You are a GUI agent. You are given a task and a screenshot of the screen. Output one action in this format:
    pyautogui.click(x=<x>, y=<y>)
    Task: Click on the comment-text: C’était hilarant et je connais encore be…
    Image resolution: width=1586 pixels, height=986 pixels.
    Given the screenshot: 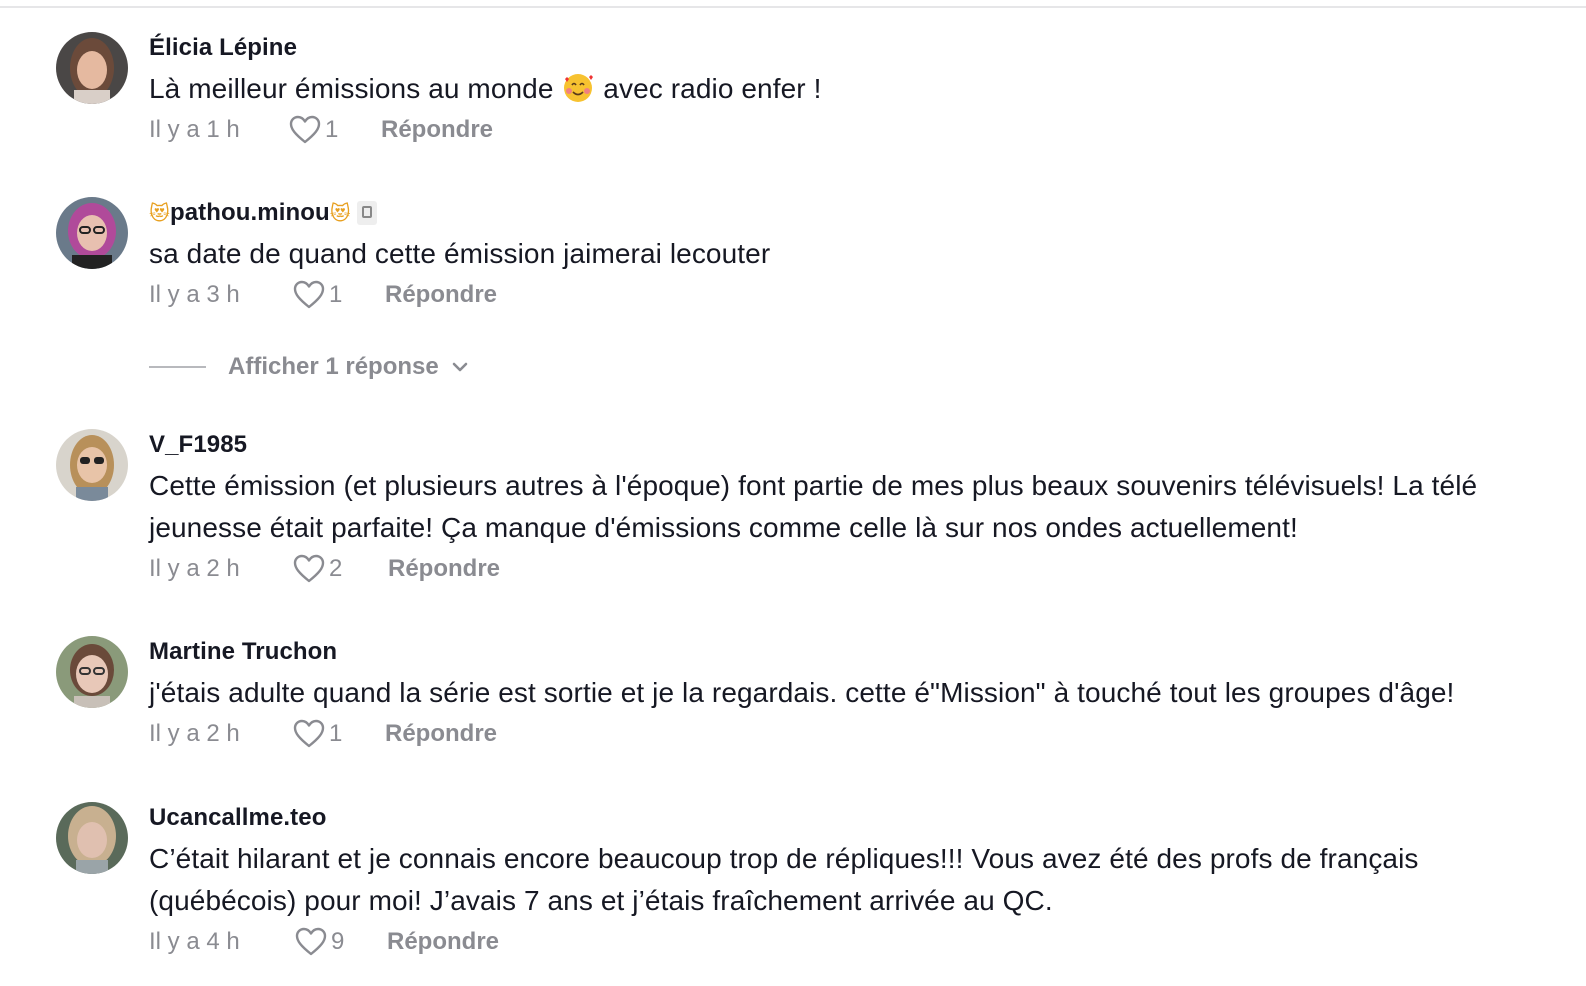 What is the action you would take?
    pyautogui.click(x=784, y=879)
    